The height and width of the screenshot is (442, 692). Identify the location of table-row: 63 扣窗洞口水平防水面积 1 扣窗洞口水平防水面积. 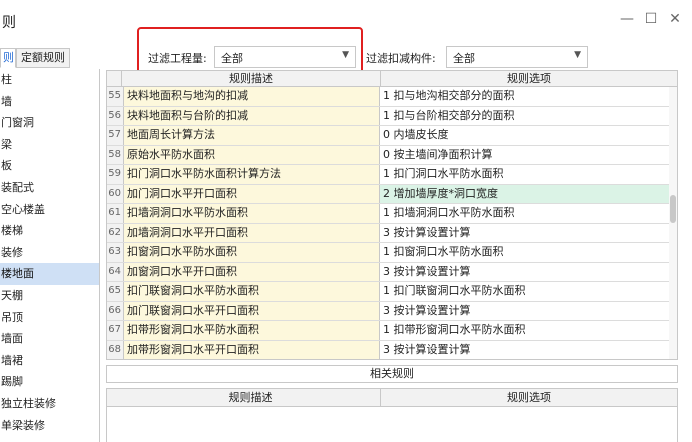
(392, 253).